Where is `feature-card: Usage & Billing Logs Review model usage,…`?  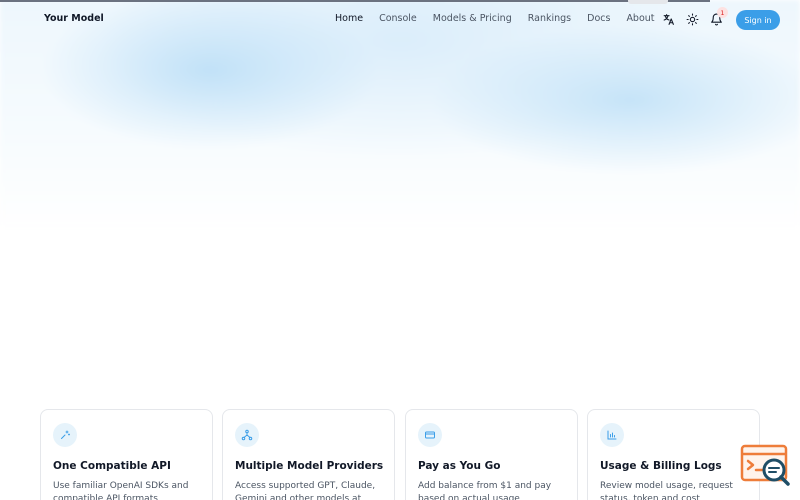 feature-card: Usage & Billing Logs Review model usage,… is located at coordinates (673, 454).